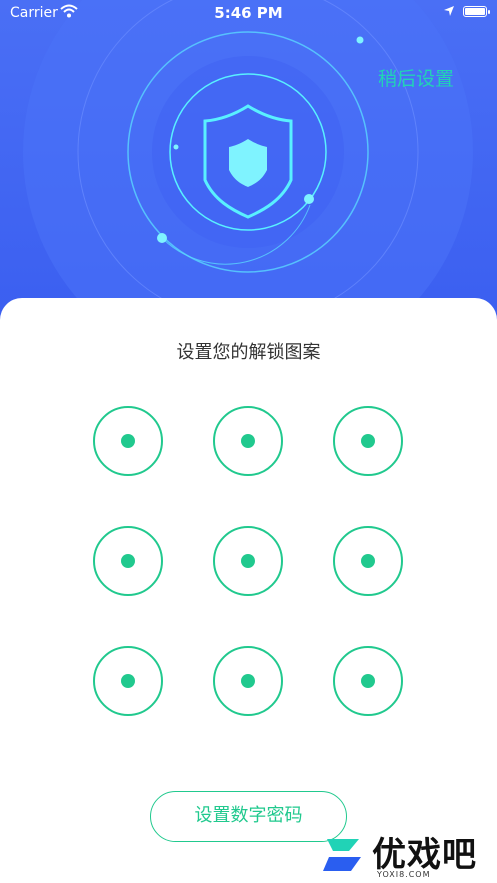  Describe the element at coordinates (248, 352) in the screenshot. I see `pattern-title: 设置您的解锁图案` at that location.